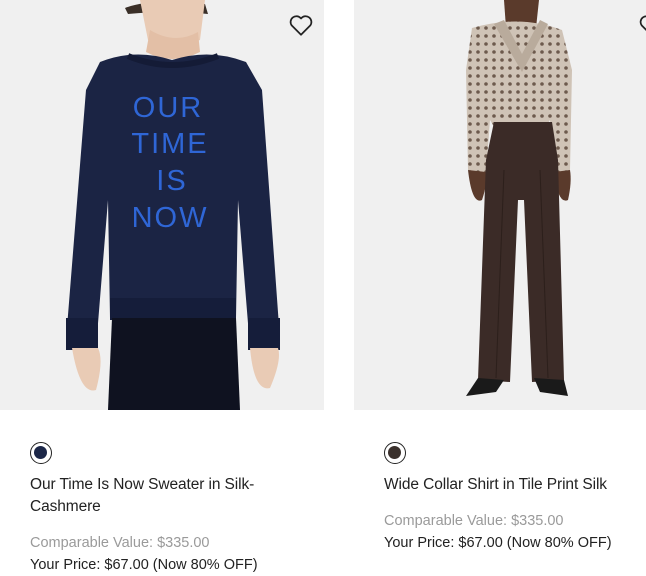 The width and height of the screenshot is (646, 576). I want to click on product-title: Wide Collar Shirt in Tile Print Silk, so click(514, 485).